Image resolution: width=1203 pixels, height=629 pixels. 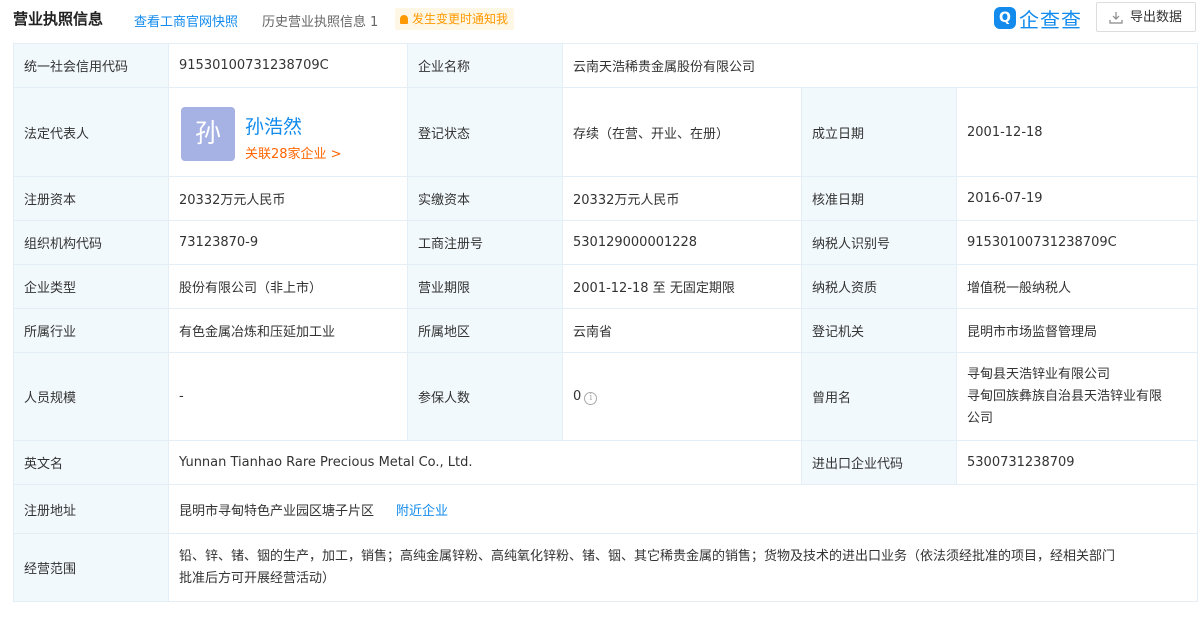 What do you see at coordinates (1077, 132) in the screenshot?
I see `found-date-value: 2001-12-18` at bounding box center [1077, 132].